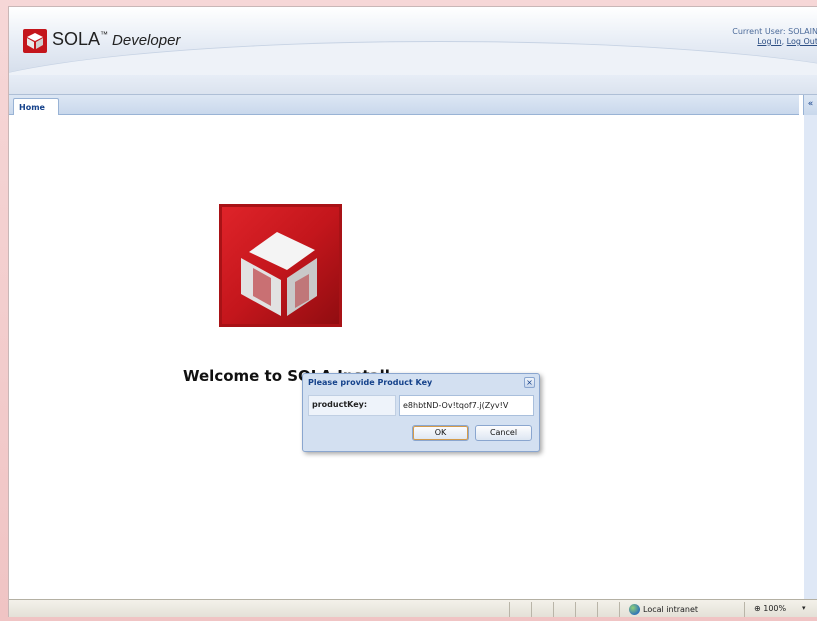 This screenshot has height=621, width=817. What do you see at coordinates (775, 608) in the screenshot?
I see `zoom-level: 100%` at bounding box center [775, 608].